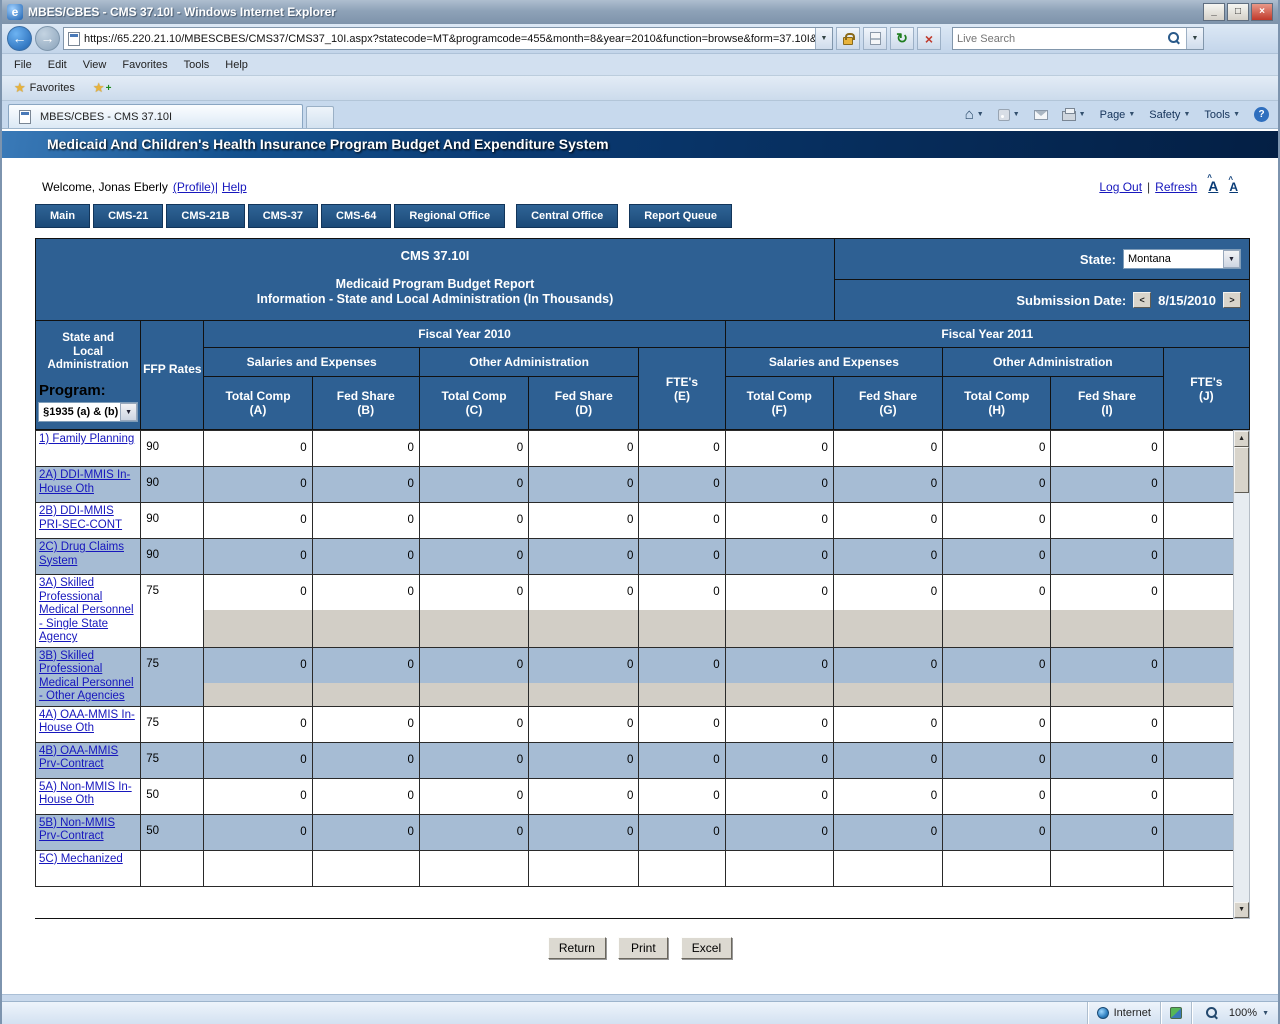 The height and width of the screenshot is (1024, 1280). Describe the element at coordinates (1176, 187) in the screenshot. I see `refresh-page-link: Refresh` at that location.